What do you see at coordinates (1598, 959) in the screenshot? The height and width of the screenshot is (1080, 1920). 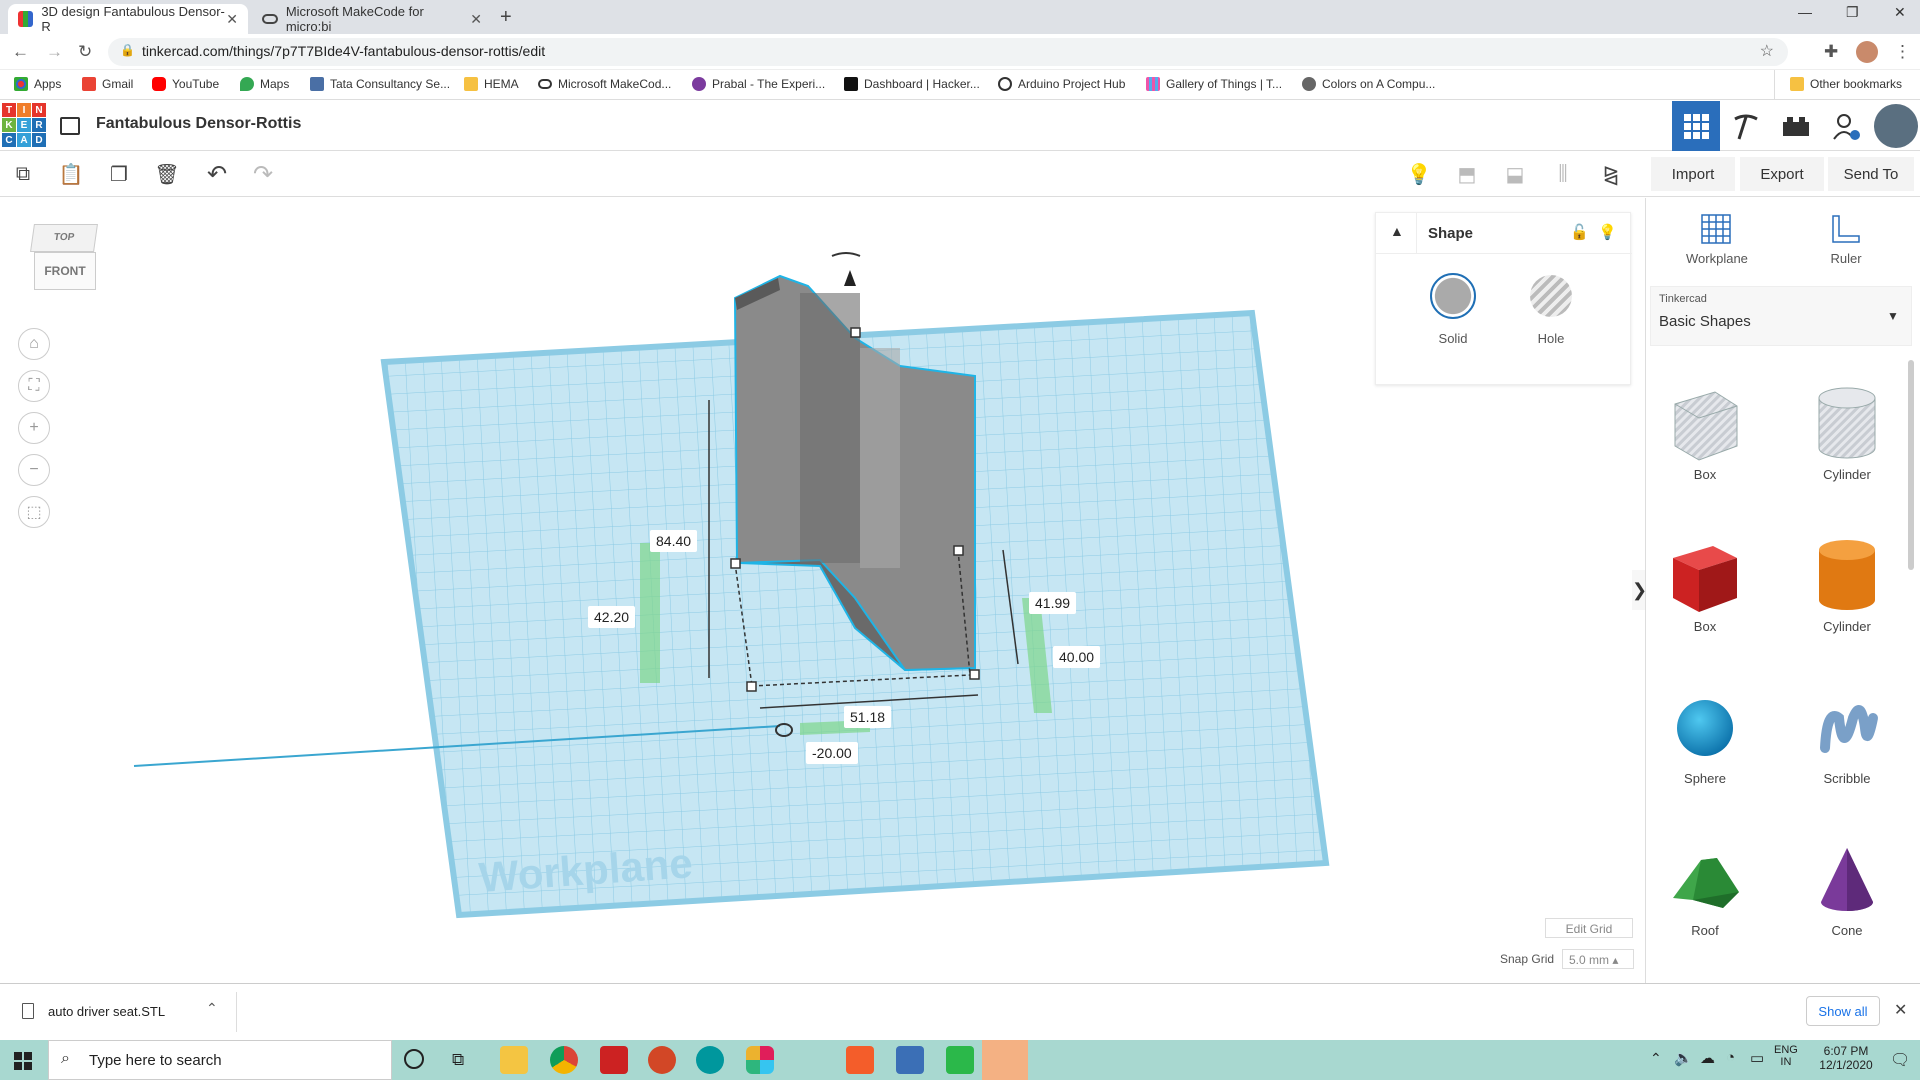 I see `snap-grid-select: 5.0 mm ▴` at bounding box center [1598, 959].